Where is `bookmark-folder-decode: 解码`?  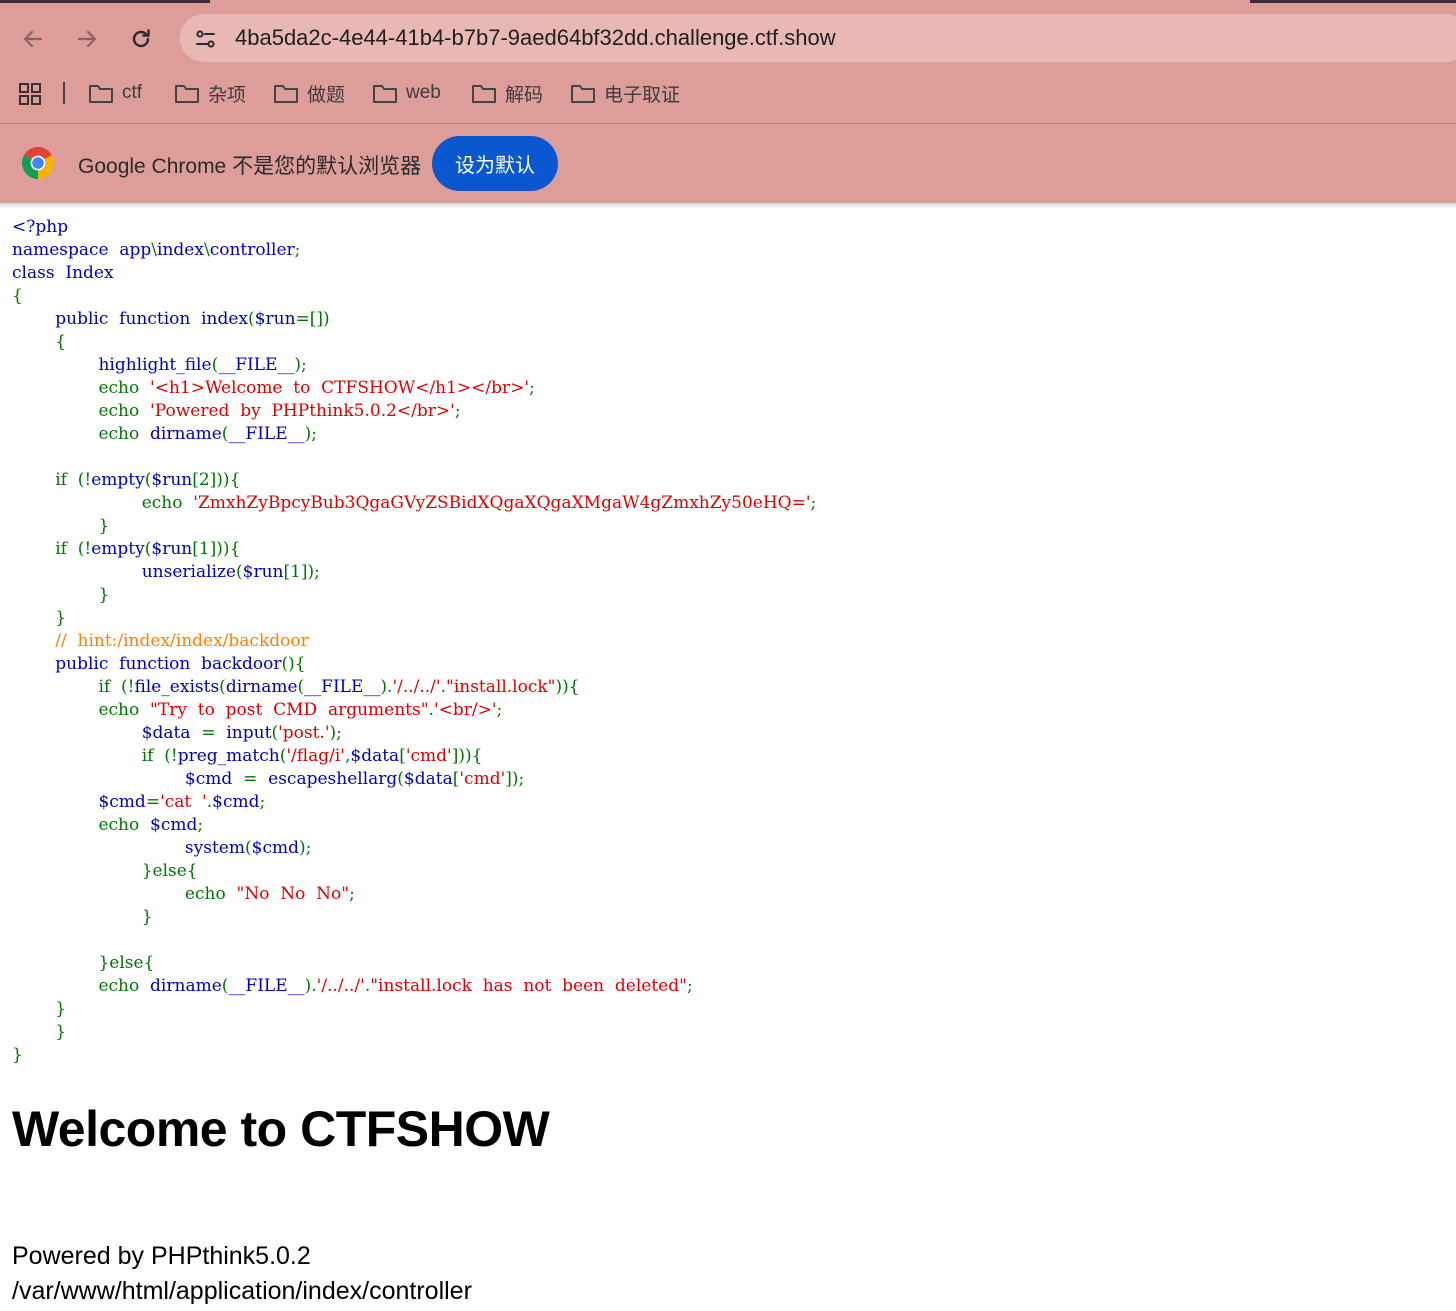
bookmark-folder-decode: 解码 is located at coordinates (507, 93).